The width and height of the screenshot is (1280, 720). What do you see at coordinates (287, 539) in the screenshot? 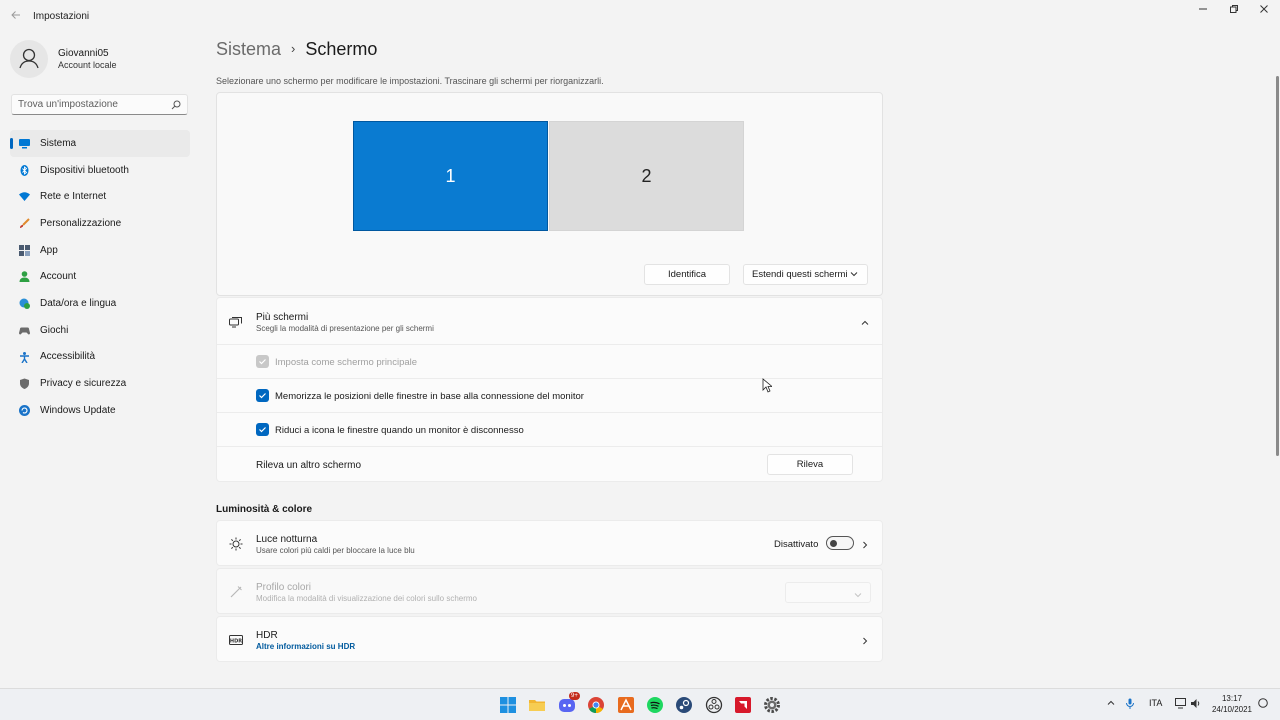
I see `night-light-title: Luce notturna` at bounding box center [287, 539].